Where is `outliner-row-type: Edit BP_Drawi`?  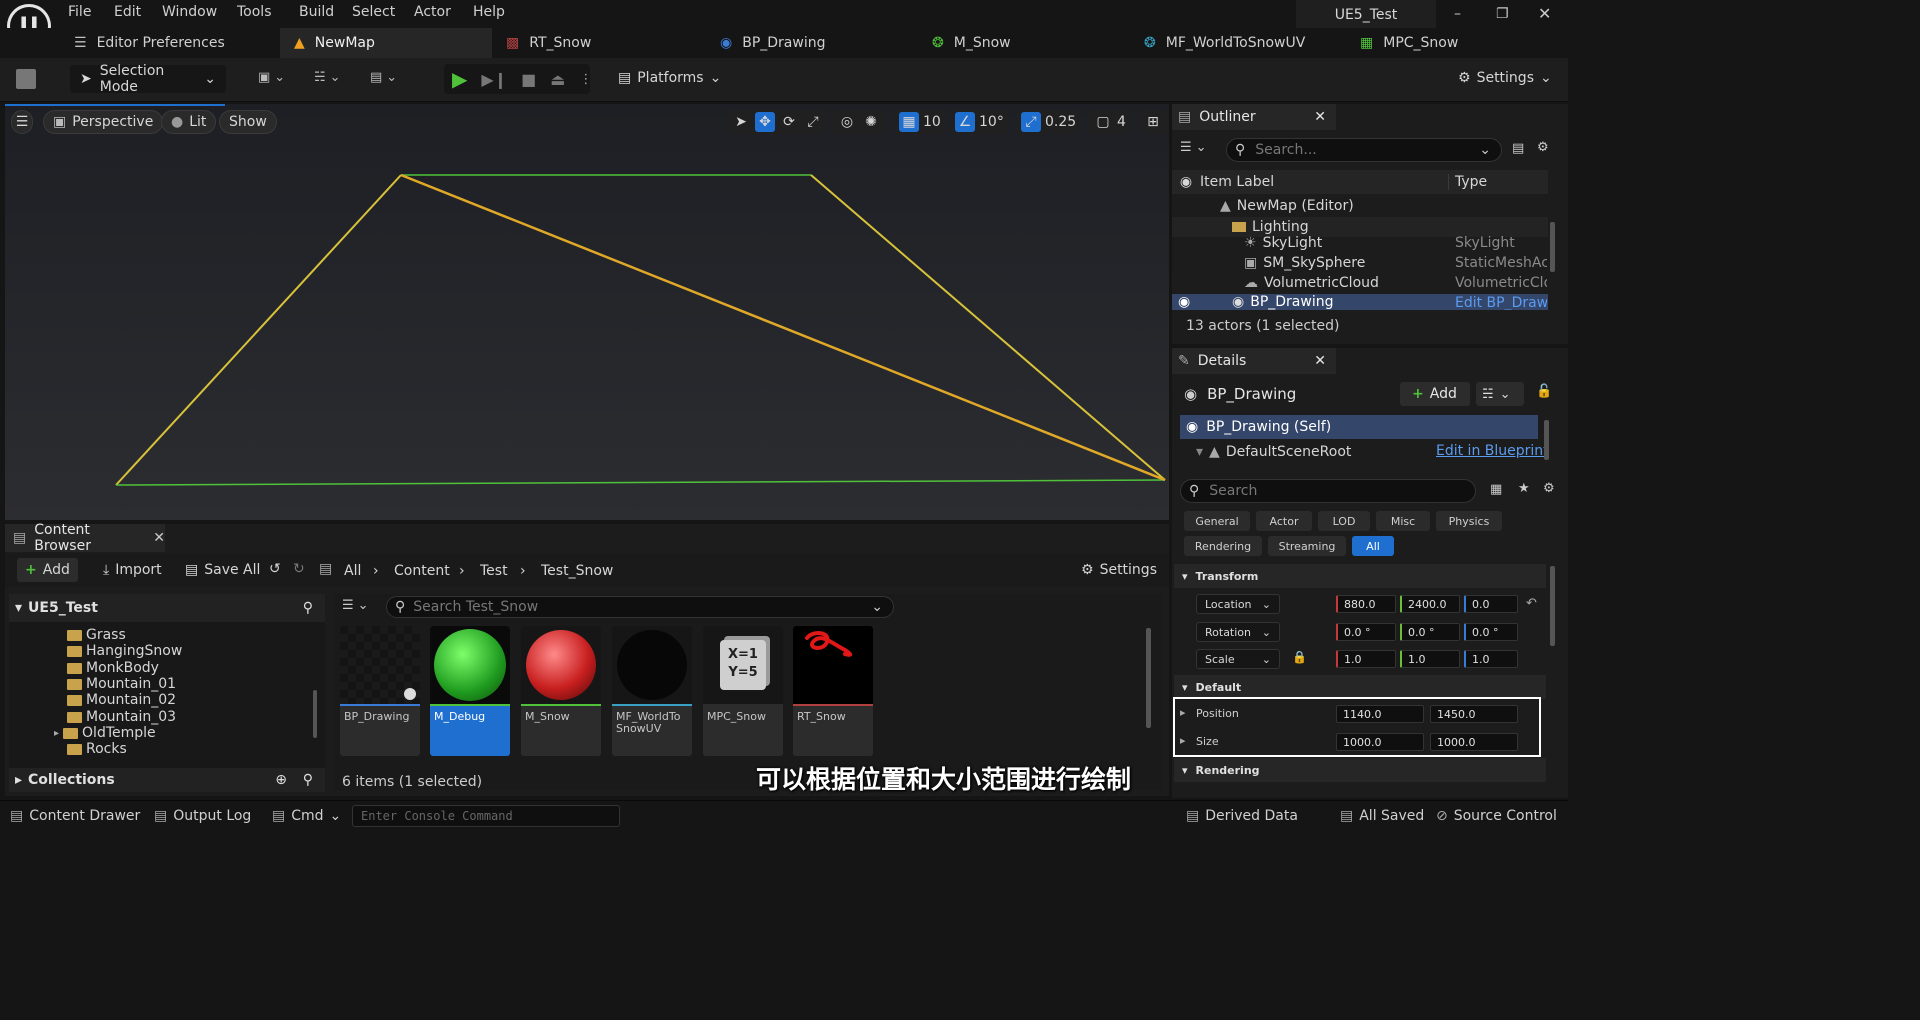
outliner-row-type: Edit BP_Drawi is located at coordinates (1501, 302).